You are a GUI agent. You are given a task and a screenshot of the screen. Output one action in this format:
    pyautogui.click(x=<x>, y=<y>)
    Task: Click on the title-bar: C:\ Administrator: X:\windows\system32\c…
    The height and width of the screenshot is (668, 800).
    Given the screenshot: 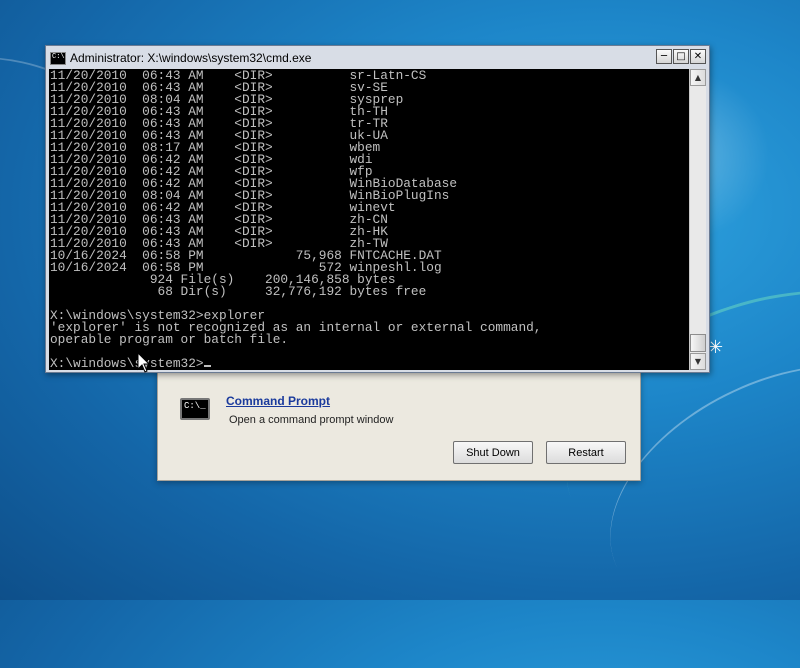 What is the action you would take?
    pyautogui.click(x=377, y=58)
    